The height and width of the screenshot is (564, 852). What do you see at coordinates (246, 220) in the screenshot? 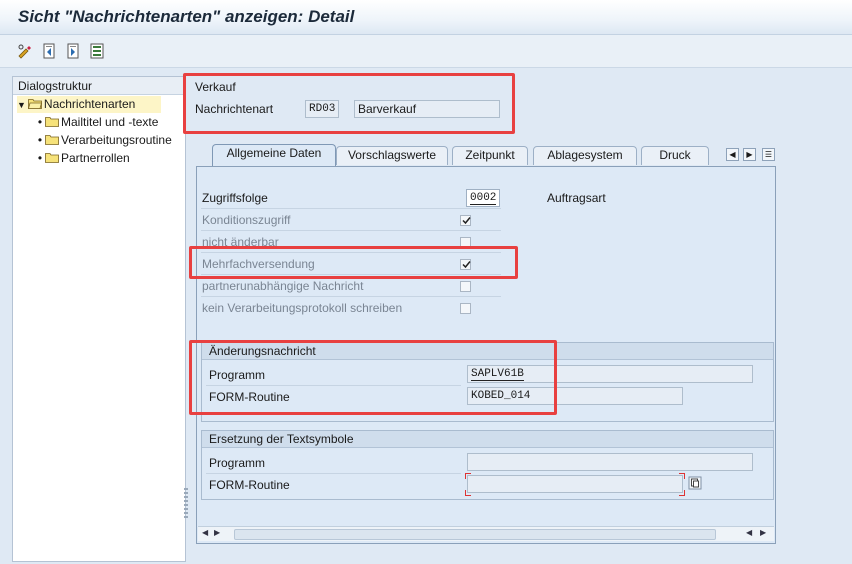
I see `checkbox-label-konditionszugriff: Konditionszugriff` at bounding box center [246, 220].